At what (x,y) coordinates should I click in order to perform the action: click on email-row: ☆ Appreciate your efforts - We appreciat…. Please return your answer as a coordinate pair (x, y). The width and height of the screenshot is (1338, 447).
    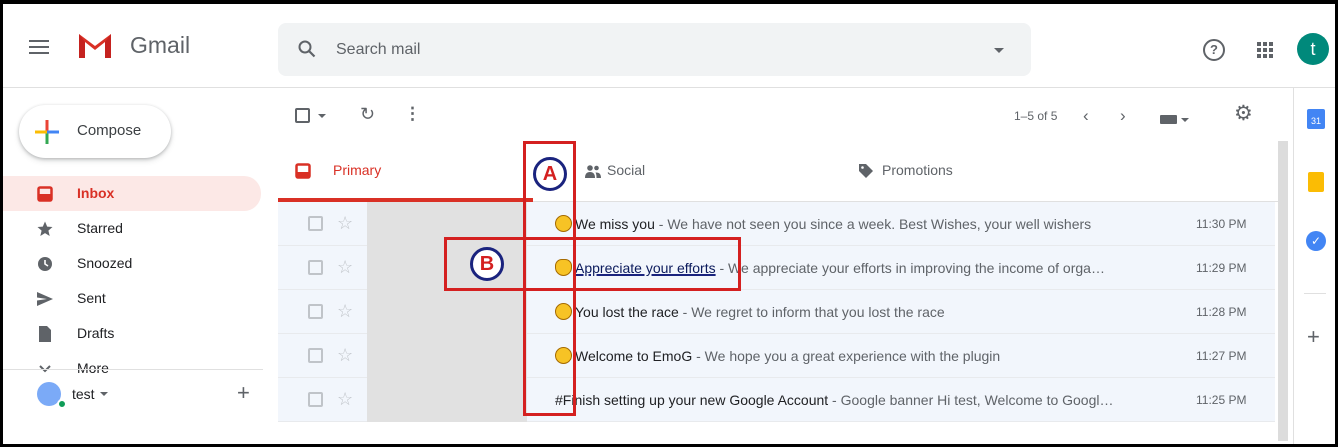
    Looking at the image, I should click on (776, 268).